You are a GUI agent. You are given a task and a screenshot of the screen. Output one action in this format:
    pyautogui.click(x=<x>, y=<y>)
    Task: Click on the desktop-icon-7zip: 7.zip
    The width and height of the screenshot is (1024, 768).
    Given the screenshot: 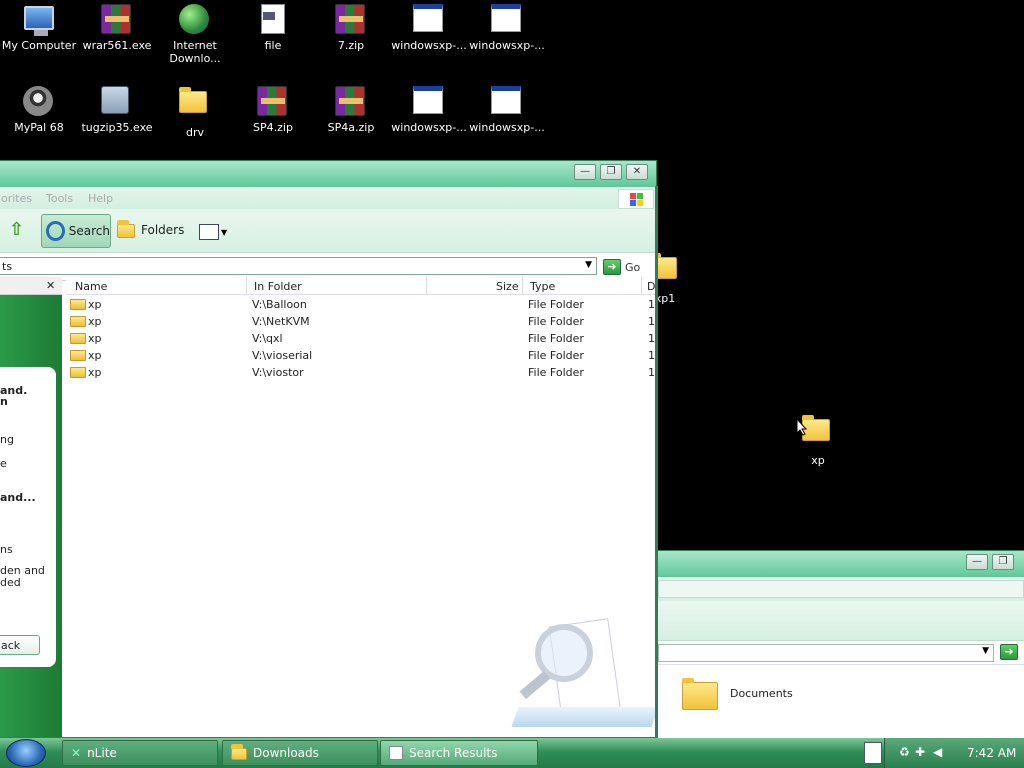 What is the action you would take?
    pyautogui.click(x=351, y=28)
    